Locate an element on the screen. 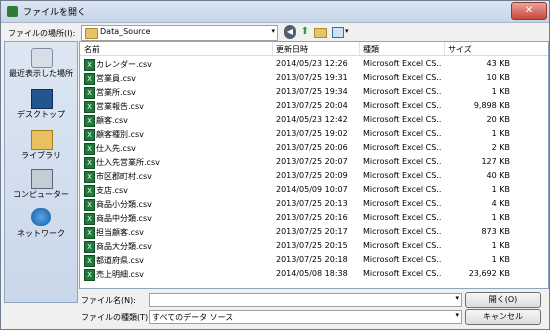 This screenshot has height=330, width=550. network-icon is located at coordinates (41, 217).